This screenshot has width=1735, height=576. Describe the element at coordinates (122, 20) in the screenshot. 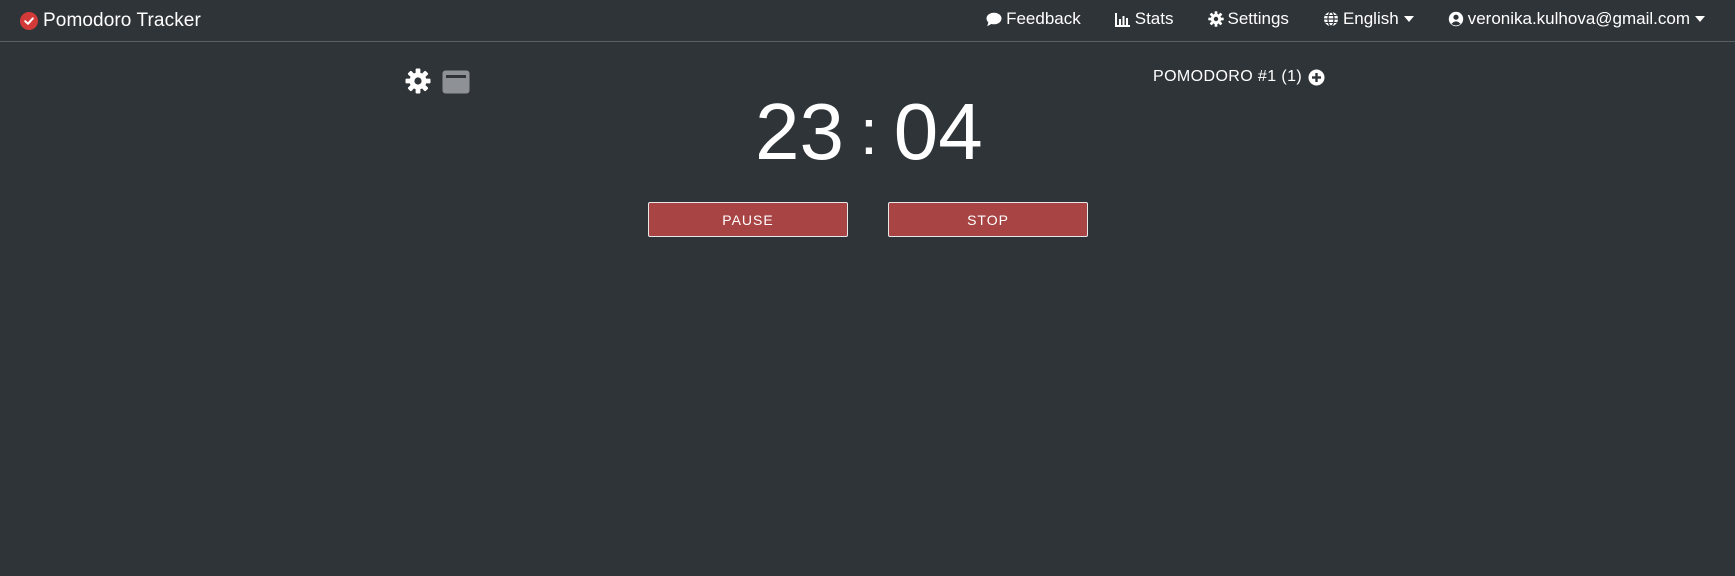

I see `brand-label: Pomodoro Tracker` at that location.